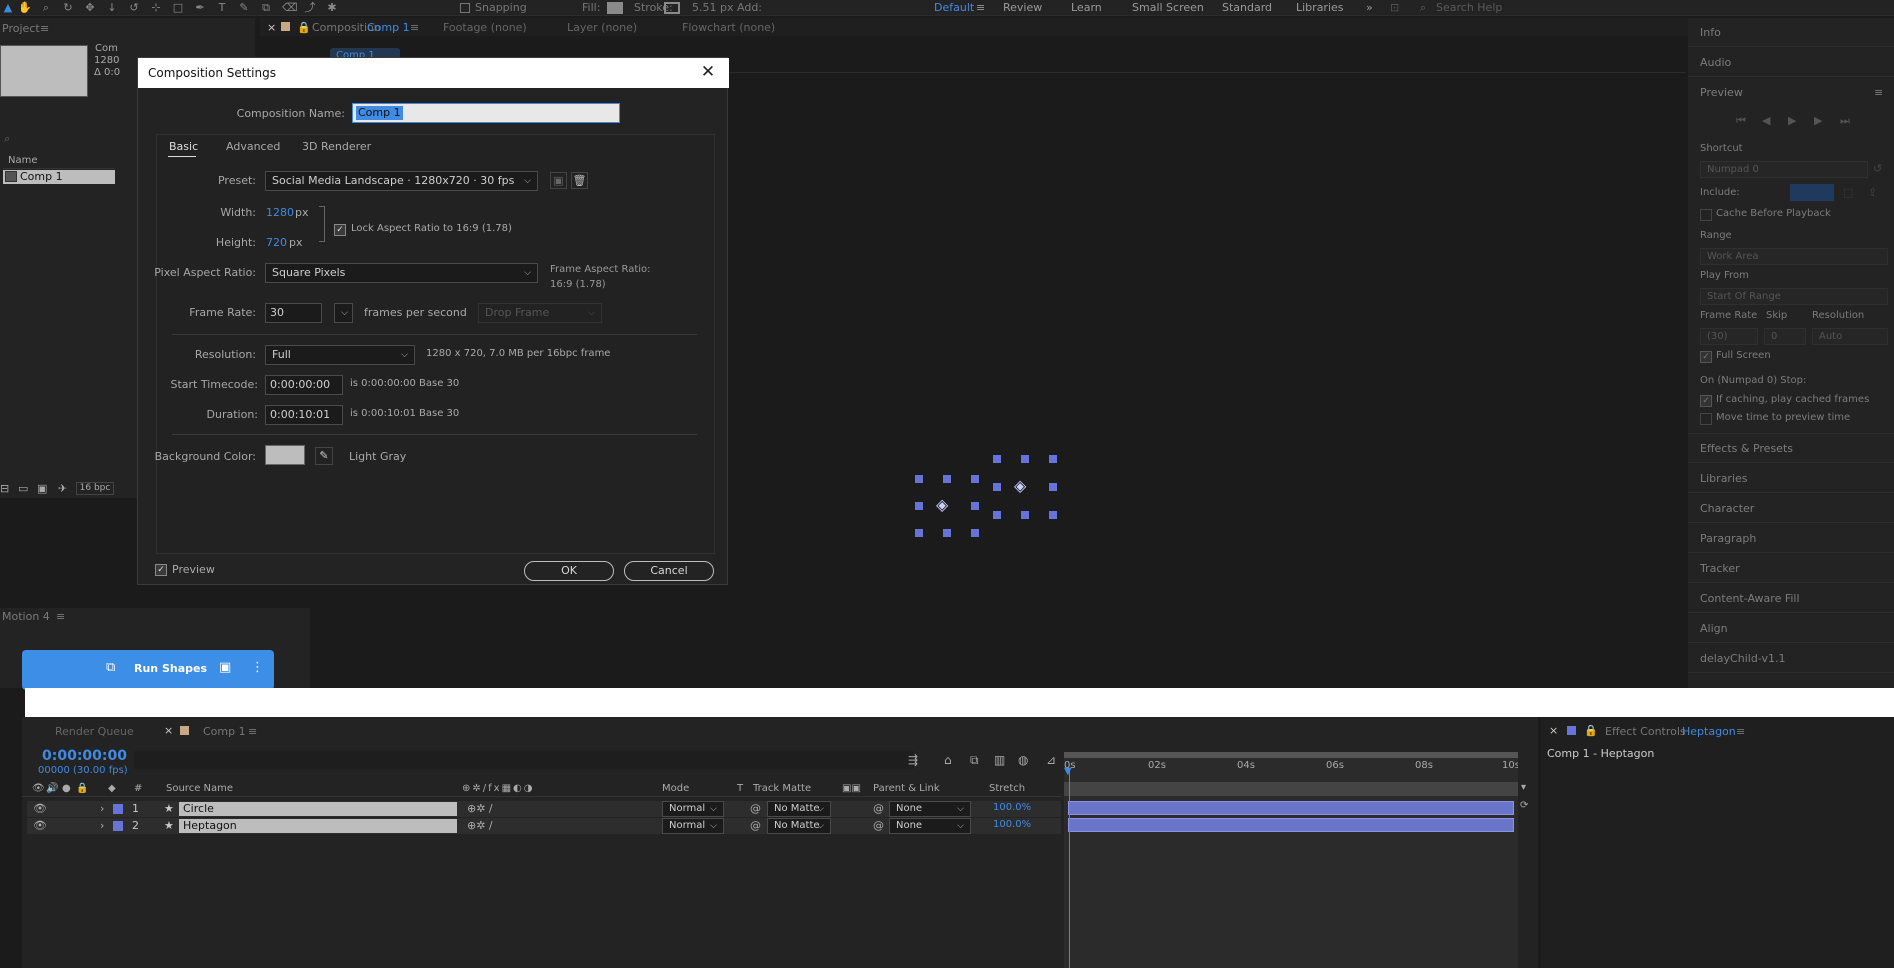 Image resolution: width=1894 pixels, height=968 pixels. Describe the element at coordinates (156, 8) in the screenshot. I see `anchor-tool-icon: ⊹` at that location.